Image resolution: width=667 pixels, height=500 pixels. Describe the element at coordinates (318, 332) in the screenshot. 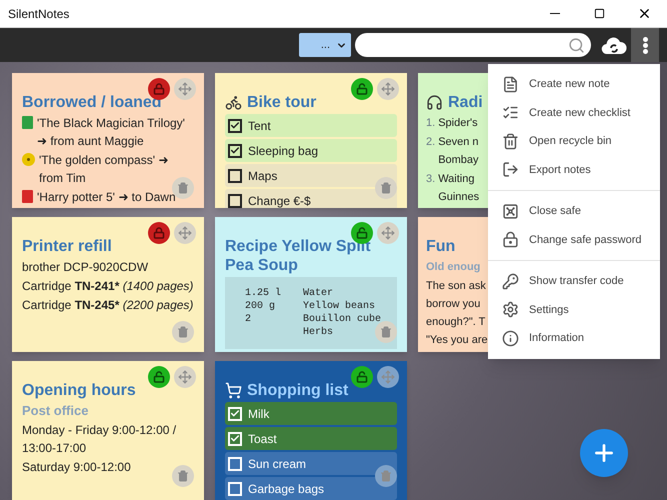

I see `ingredient-text: Herbs` at that location.